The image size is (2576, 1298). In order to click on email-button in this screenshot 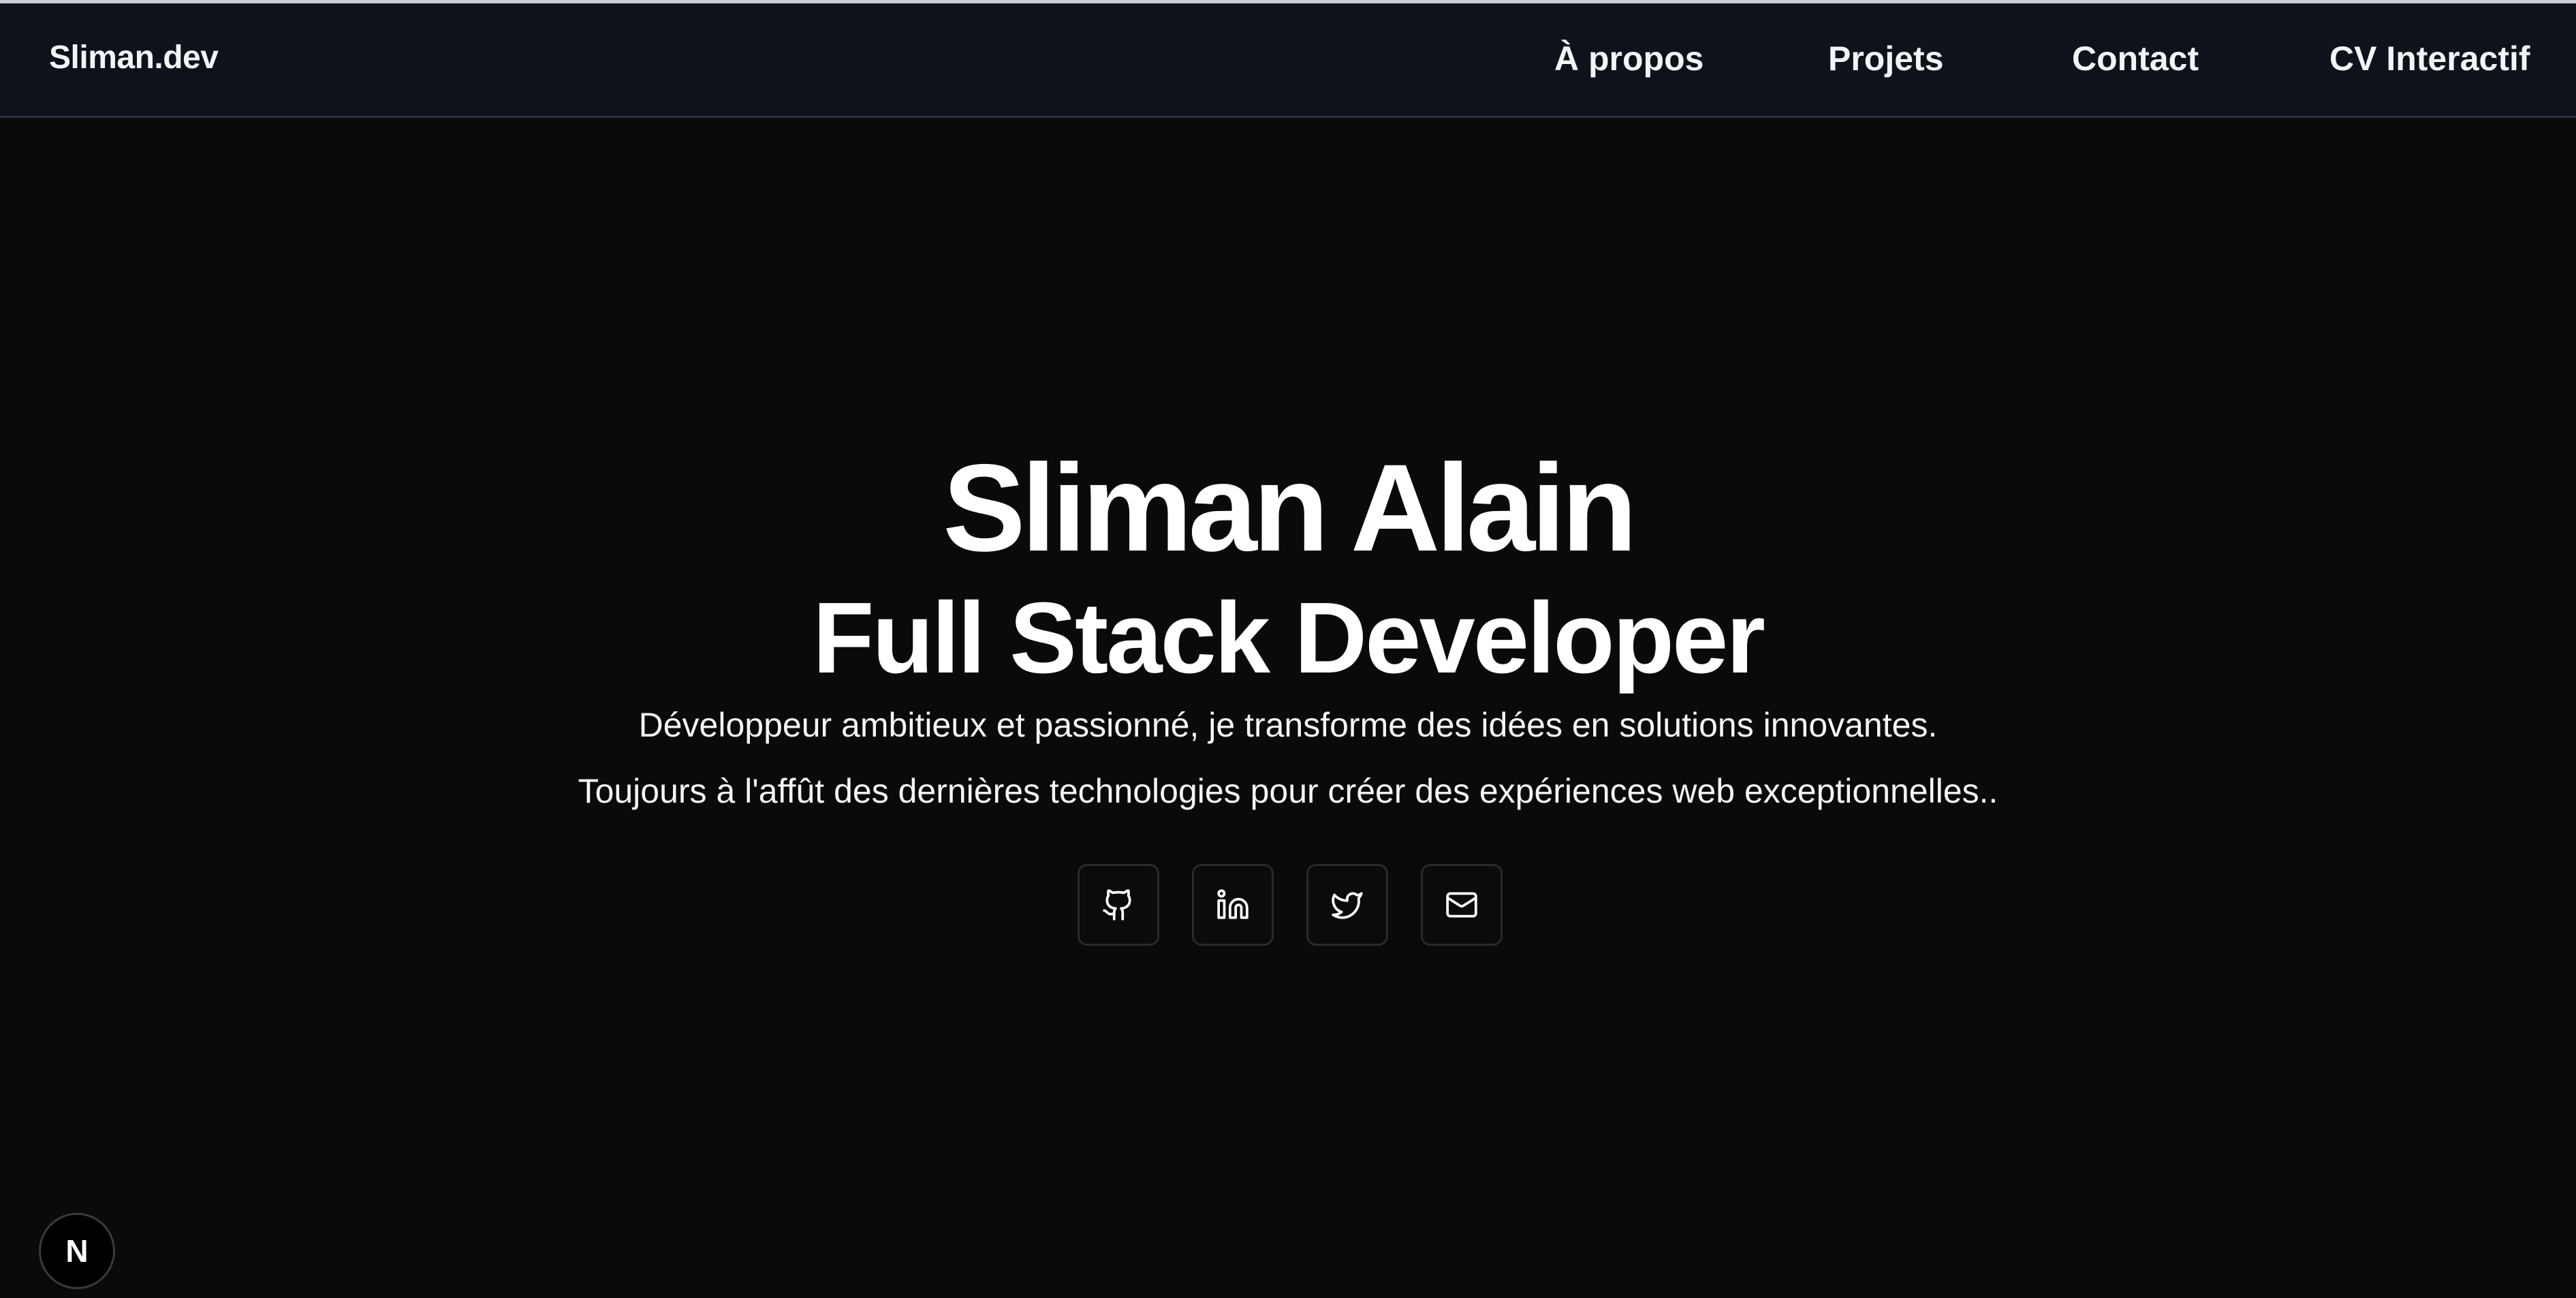, I will do `click(1462, 905)`.